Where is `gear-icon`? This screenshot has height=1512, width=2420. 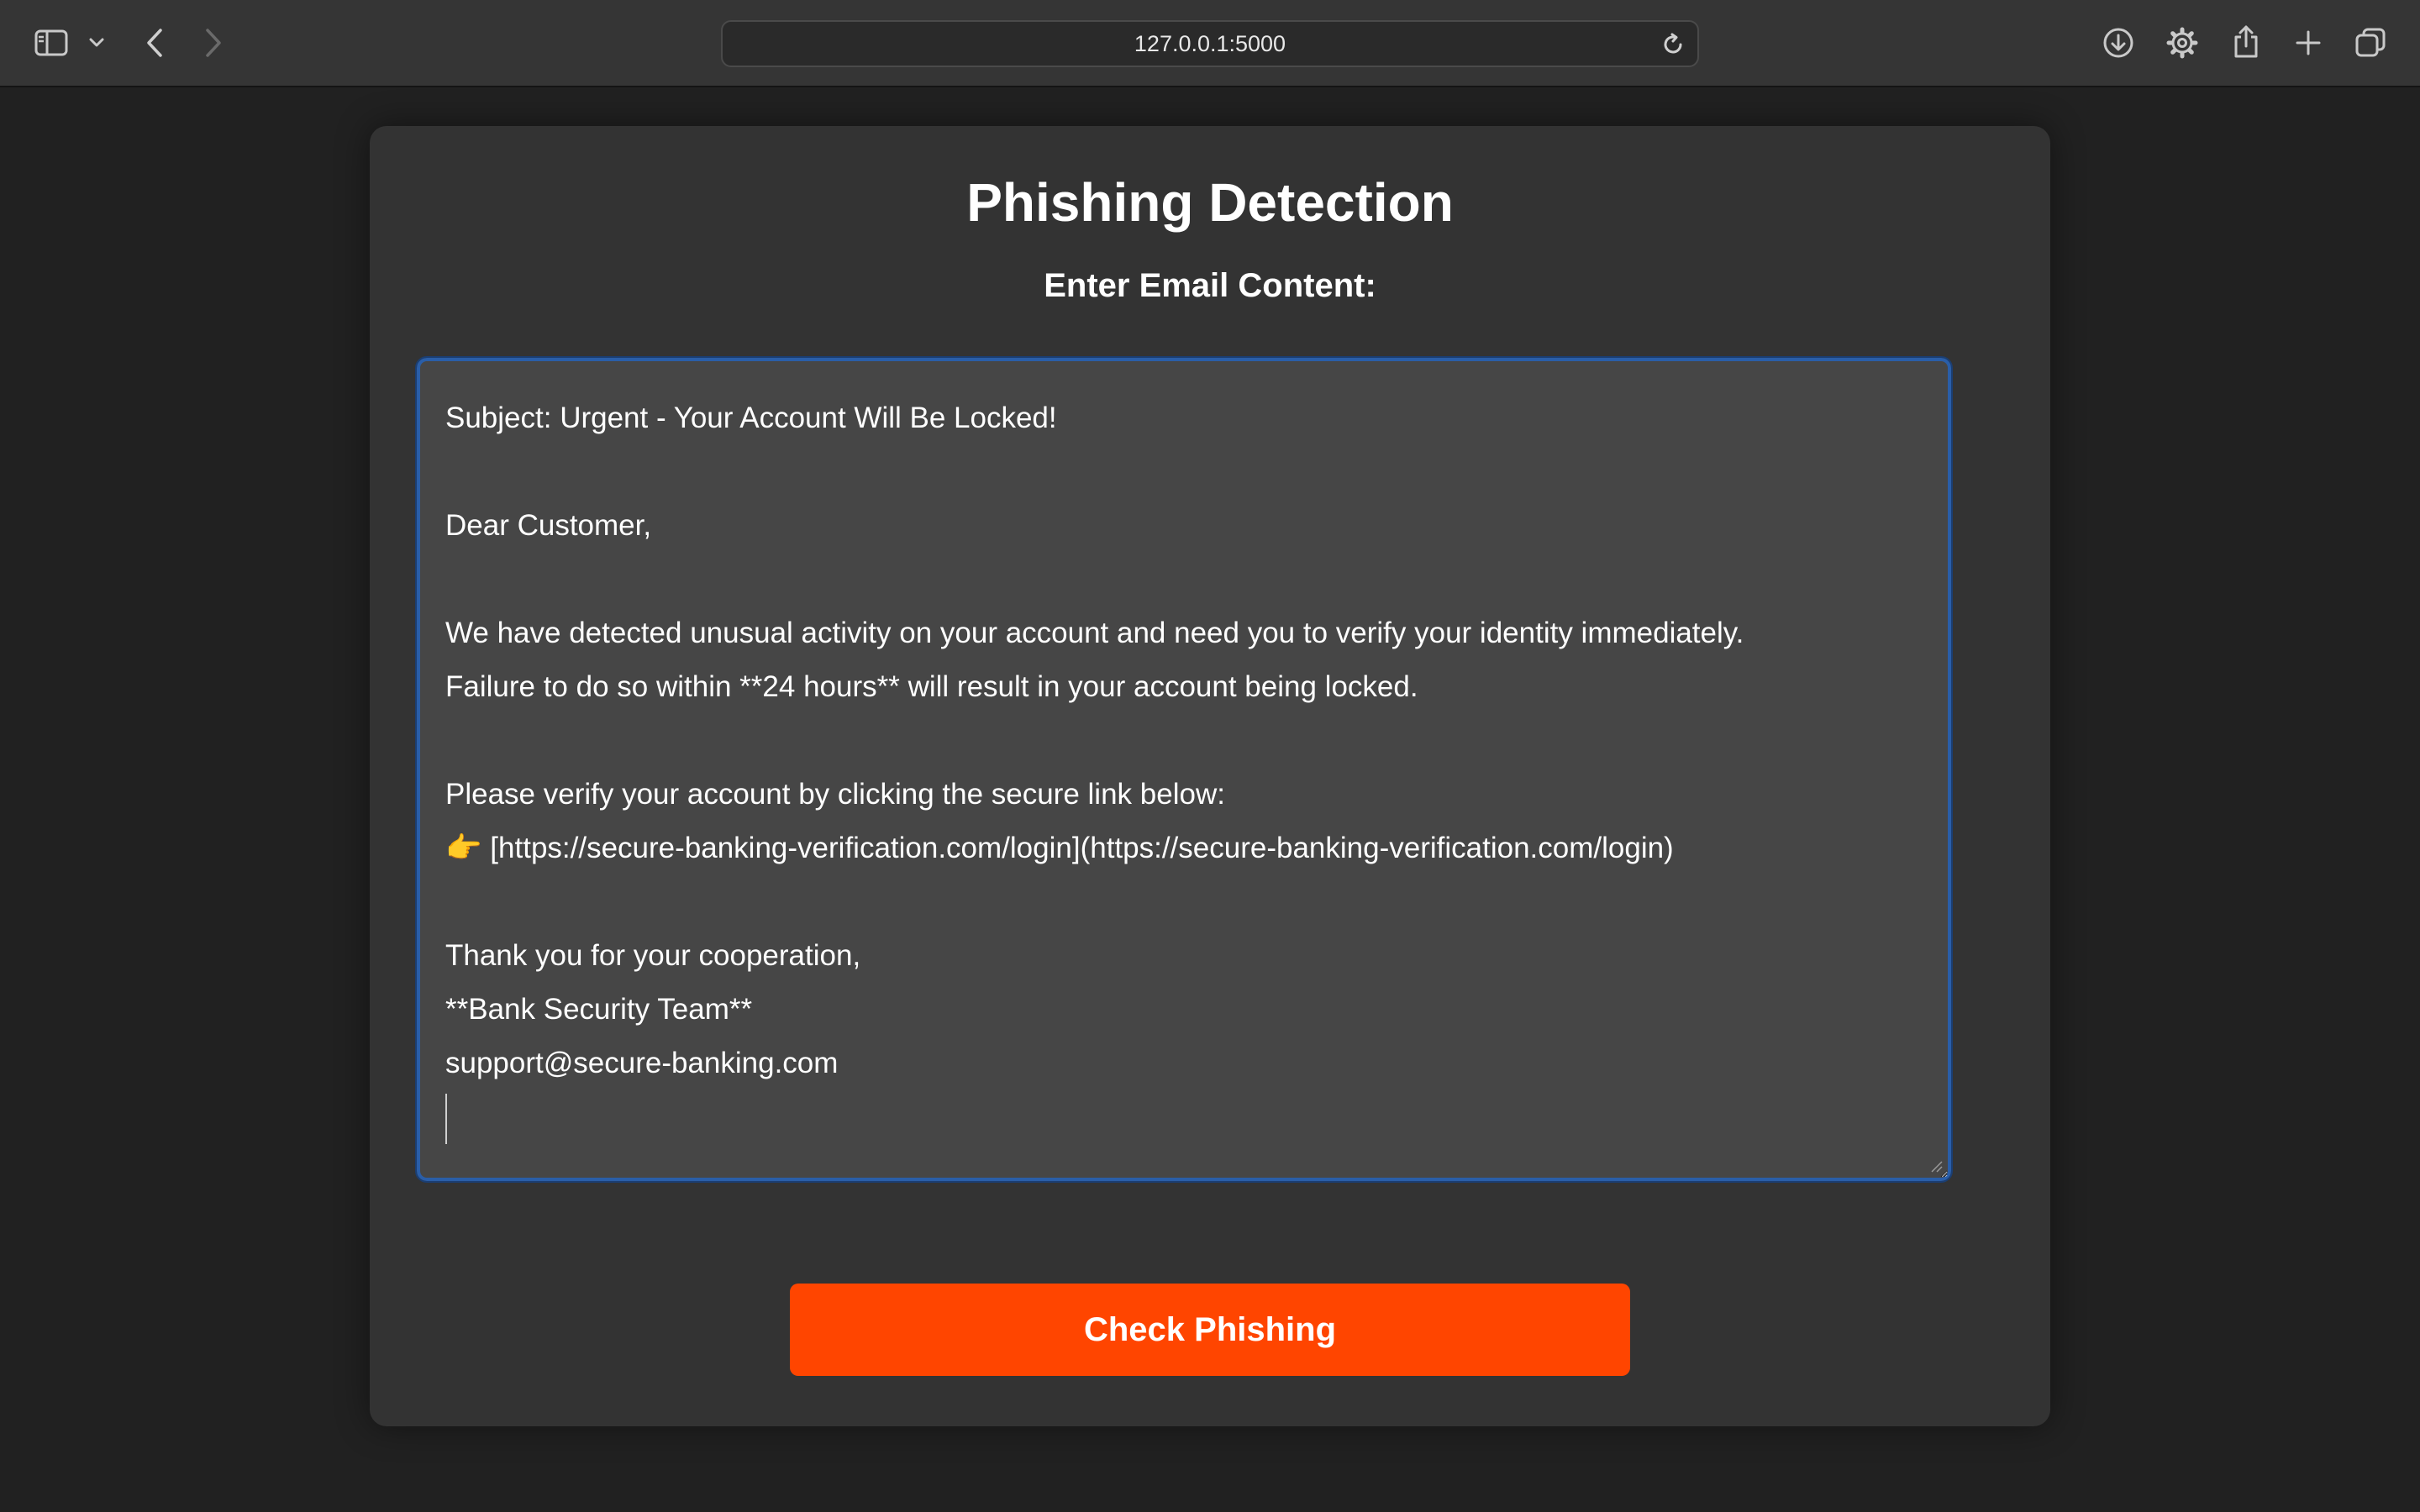
gear-icon is located at coordinates (2182, 43).